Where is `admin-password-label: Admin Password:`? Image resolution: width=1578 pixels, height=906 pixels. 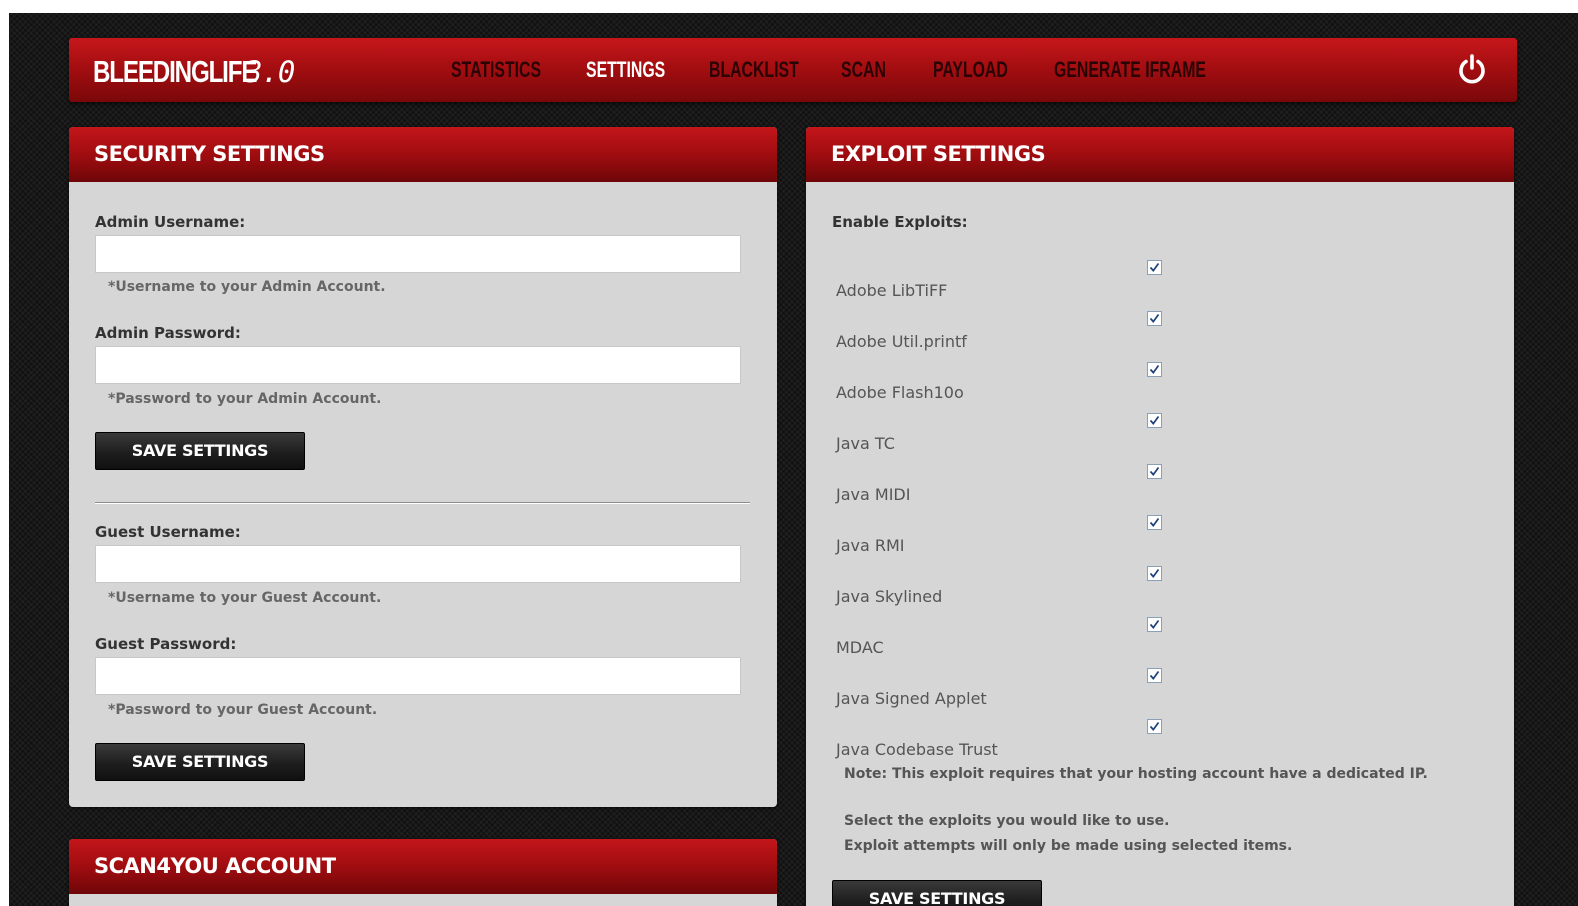 admin-password-label: Admin Password: is located at coordinates (168, 333).